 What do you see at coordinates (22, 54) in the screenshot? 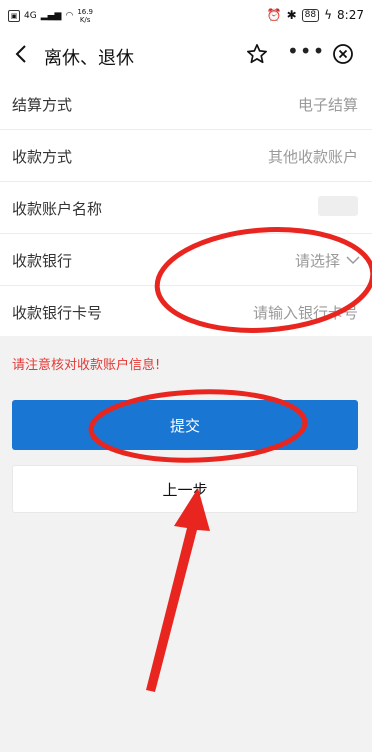
I see `back-icon` at bounding box center [22, 54].